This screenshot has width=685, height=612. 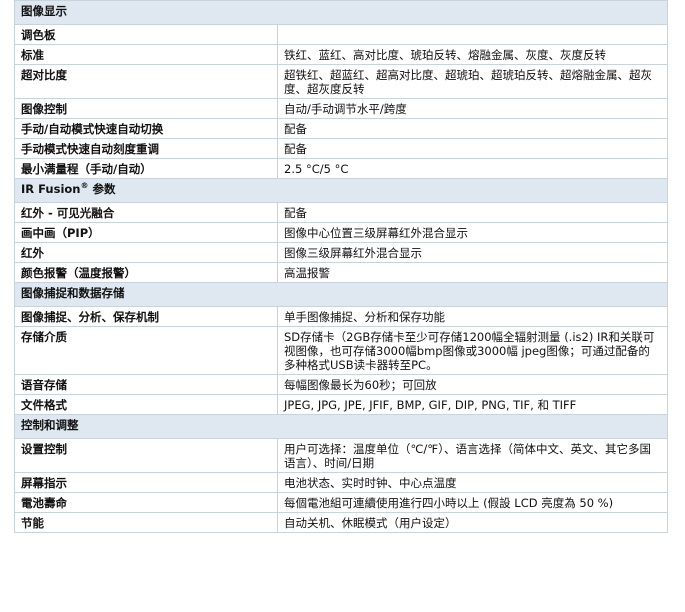 I want to click on table-row: 节能 自动关机、休眠模式（用户设定）, so click(x=341, y=522).